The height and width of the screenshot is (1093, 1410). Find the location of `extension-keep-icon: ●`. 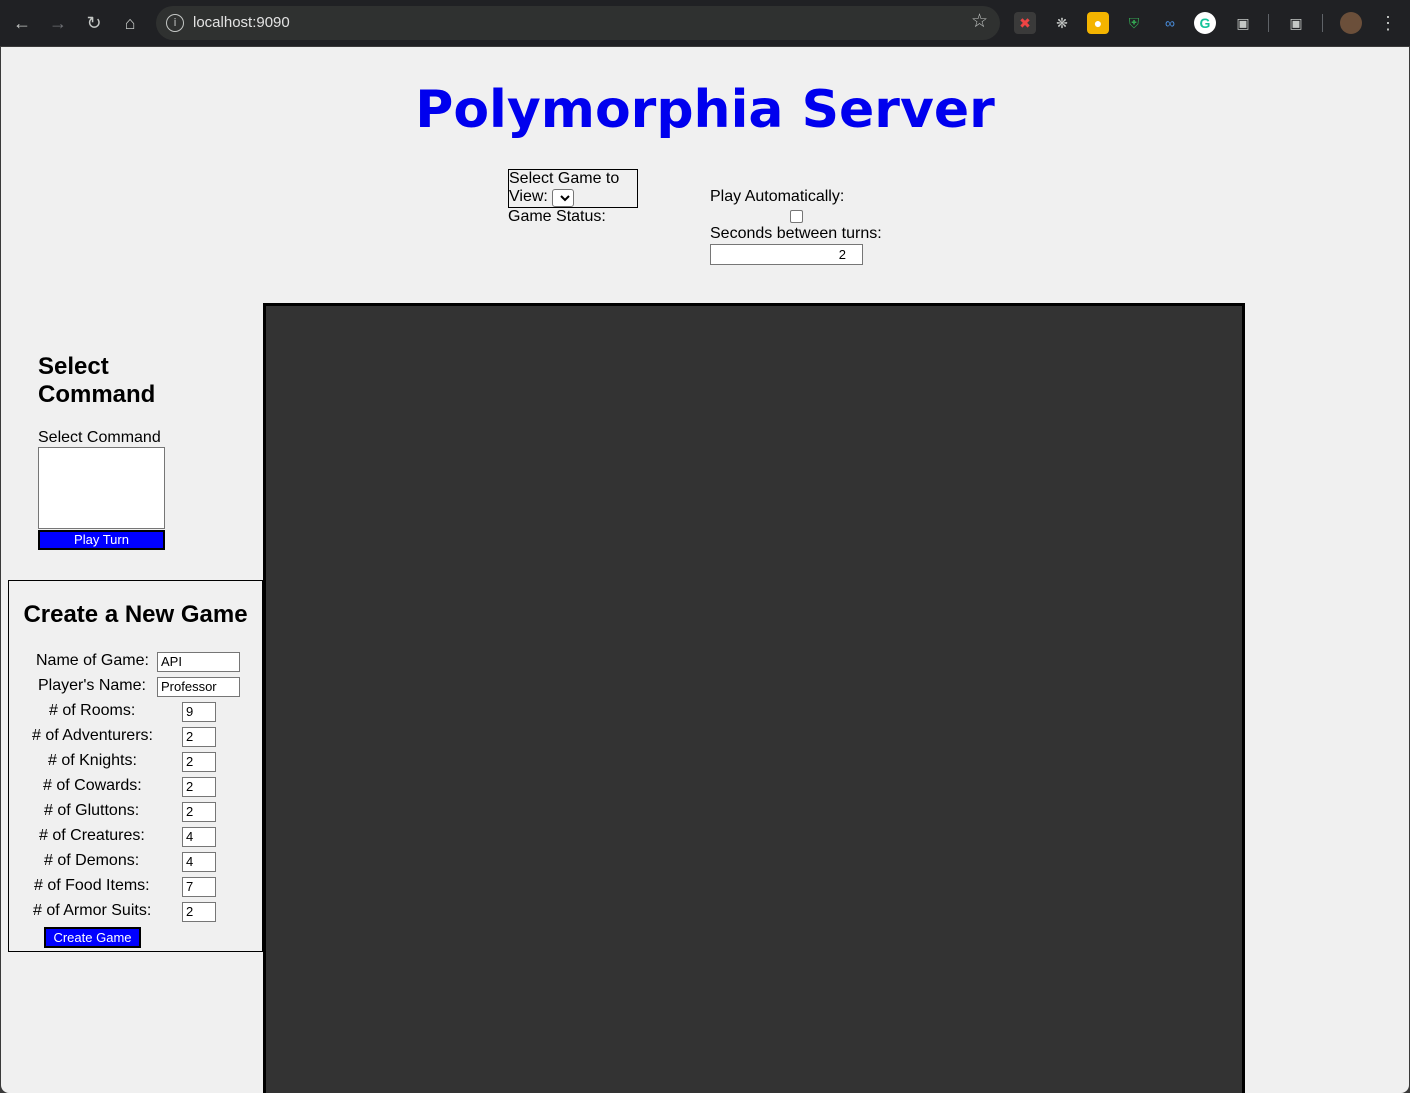

extension-keep-icon: ● is located at coordinates (1098, 23).